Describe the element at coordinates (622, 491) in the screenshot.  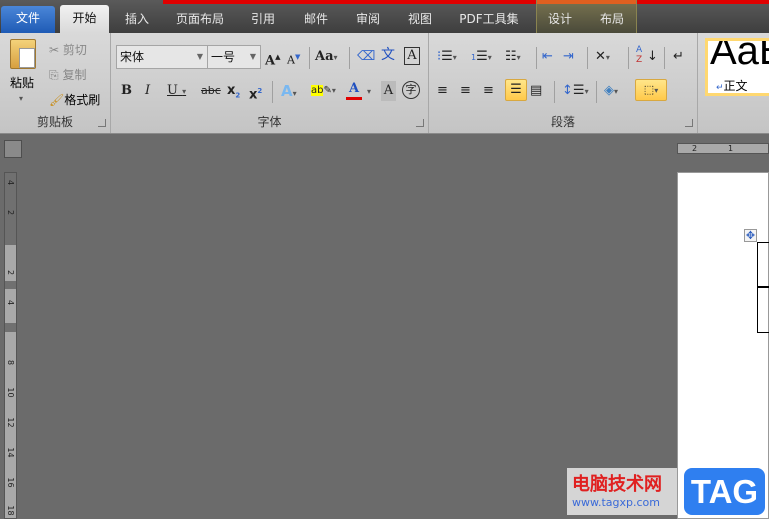
I see `watermark: 电脑技术网 www.tagxp.com` at that location.